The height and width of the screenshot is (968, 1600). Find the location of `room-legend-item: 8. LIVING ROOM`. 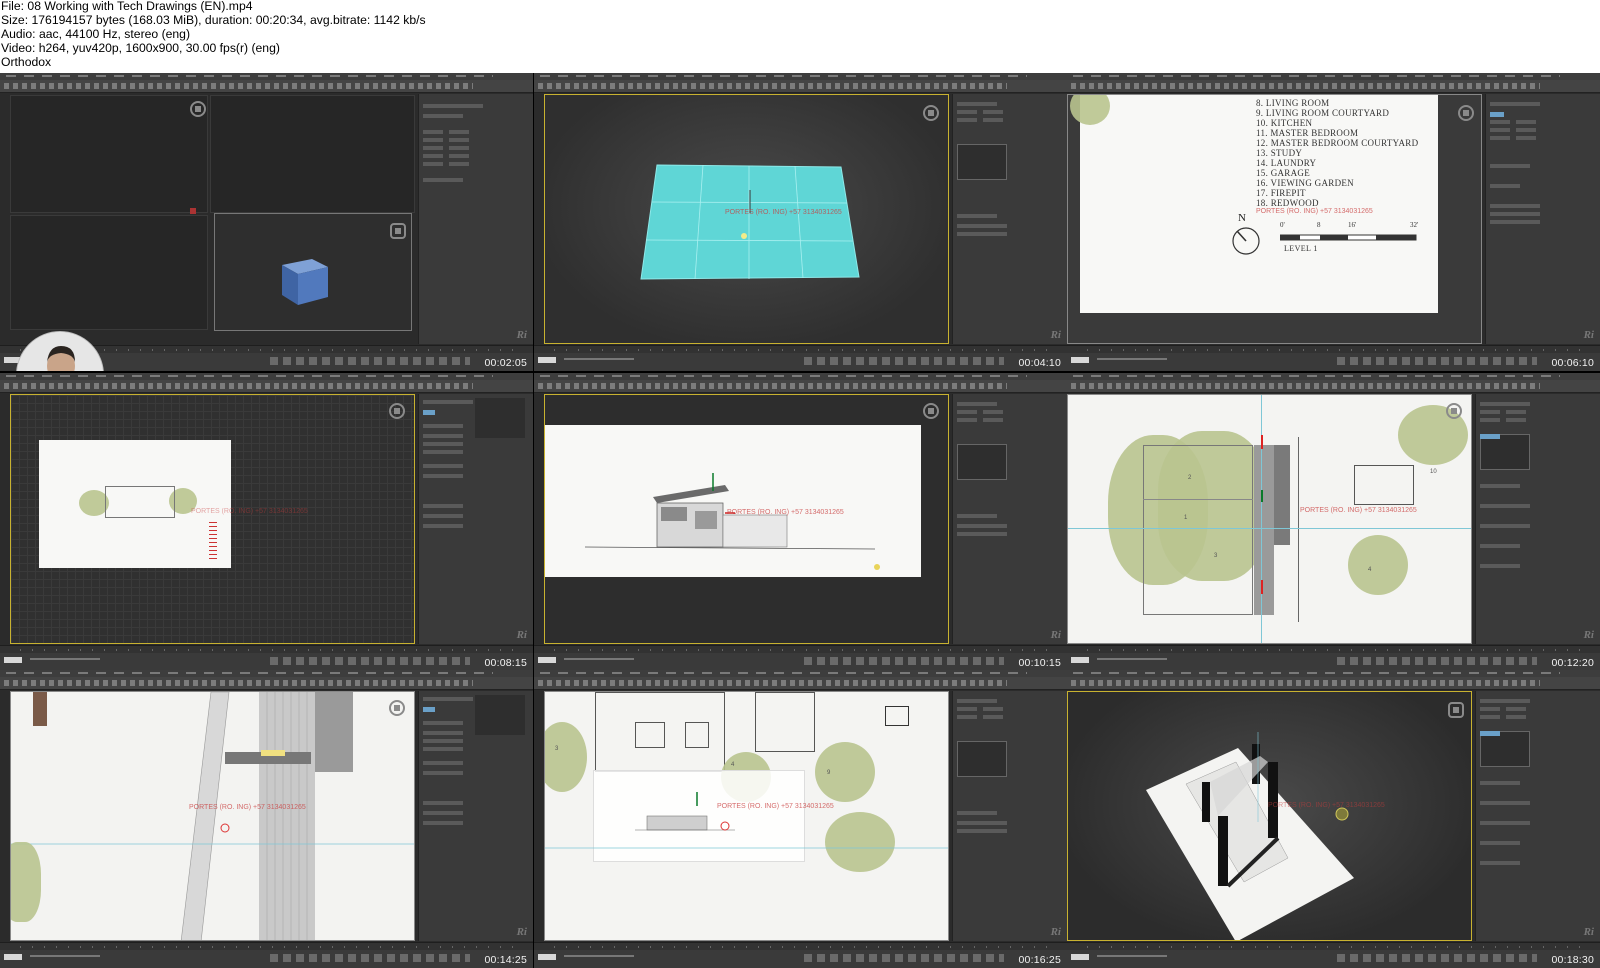

room-legend-item: 8. LIVING ROOM is located at coordinates (1293, 103).